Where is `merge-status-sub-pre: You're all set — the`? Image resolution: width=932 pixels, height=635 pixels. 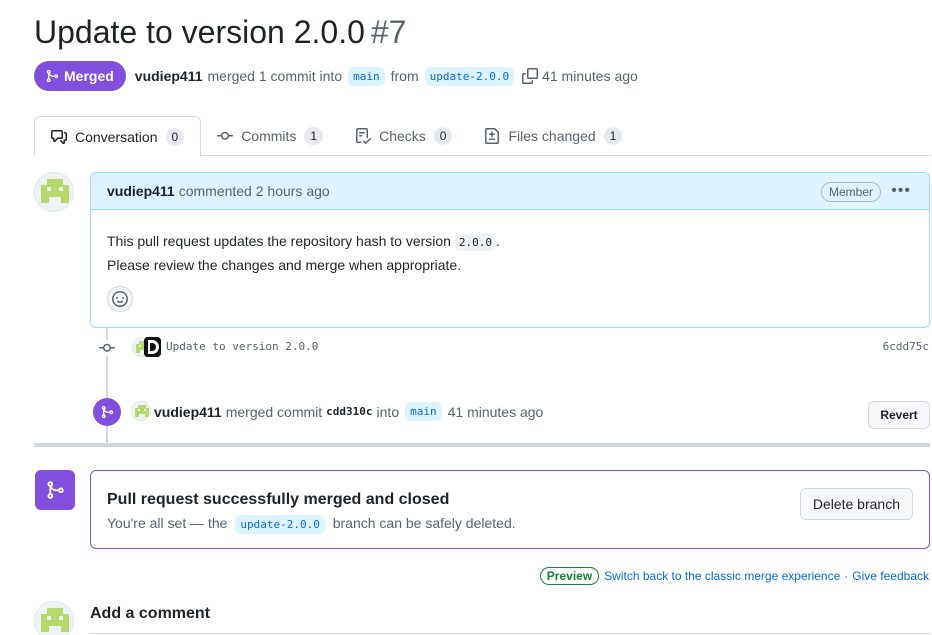
merge-status-sub-pre: You're all set — the is located at coordinates (167, 523).